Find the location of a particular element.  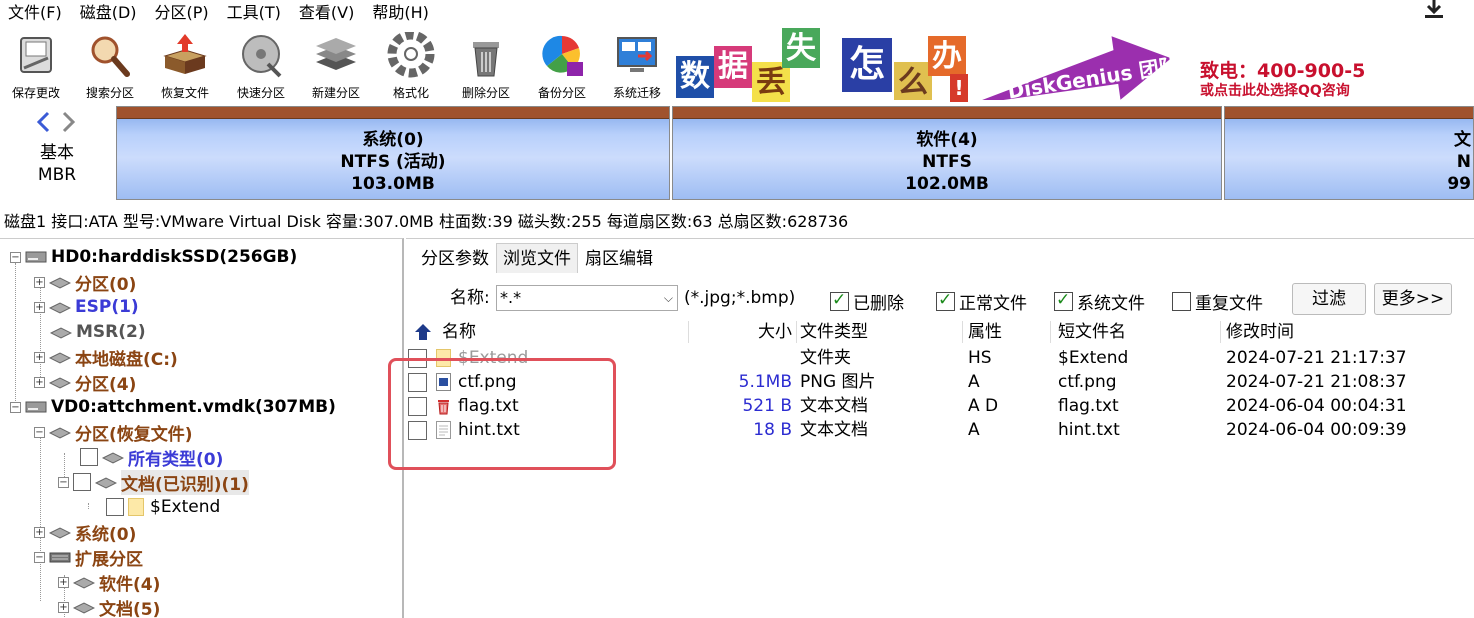

checkbox-system-files: 系统文件 is located at coordinates (1099, 301).